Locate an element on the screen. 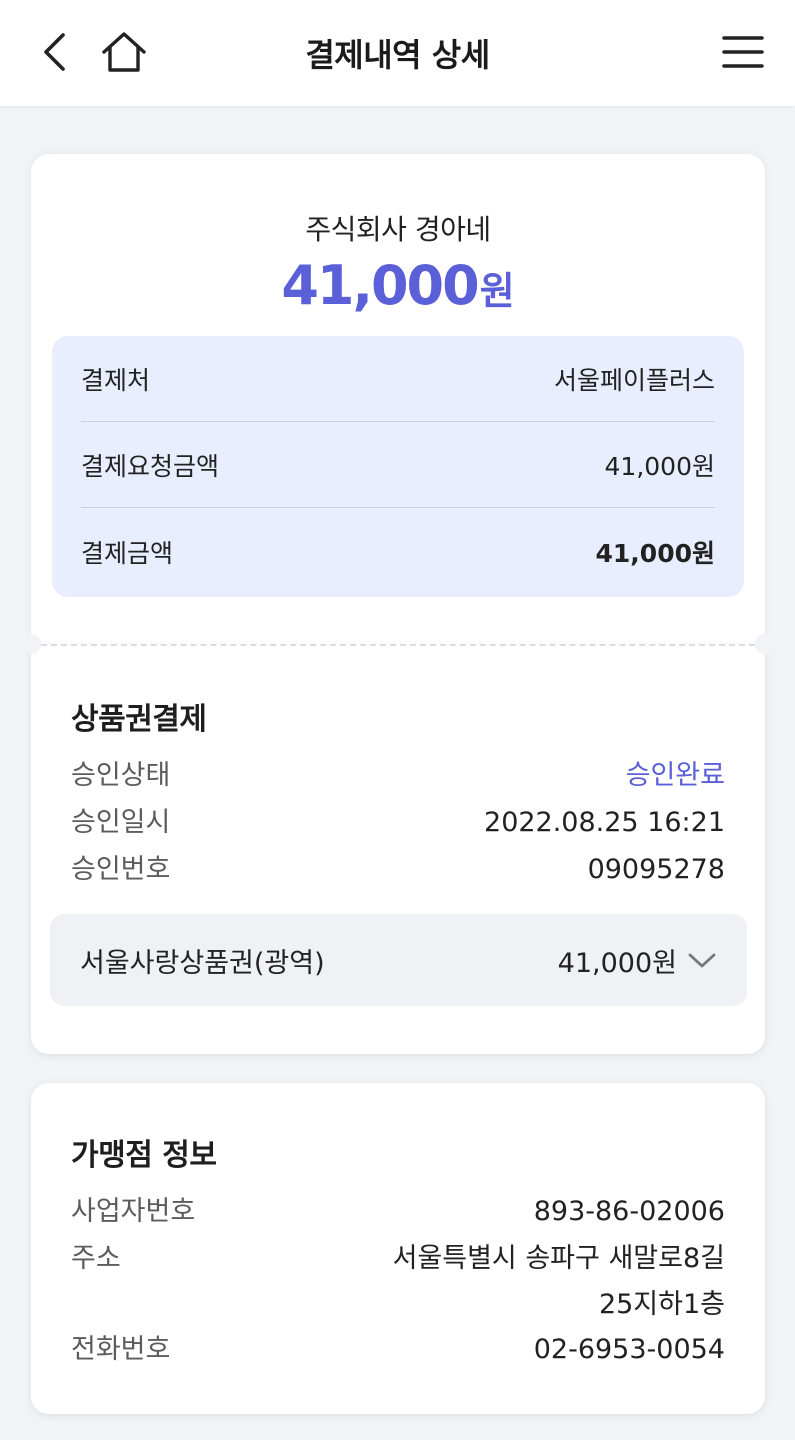 The width and height of the screenshot is (795, 1440). perforation-divider is located at coordinates (398, 645).